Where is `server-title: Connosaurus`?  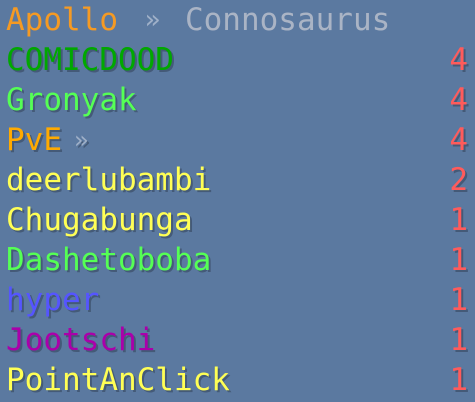 server-title: Connosaurus is located at coordinates (287, 20).